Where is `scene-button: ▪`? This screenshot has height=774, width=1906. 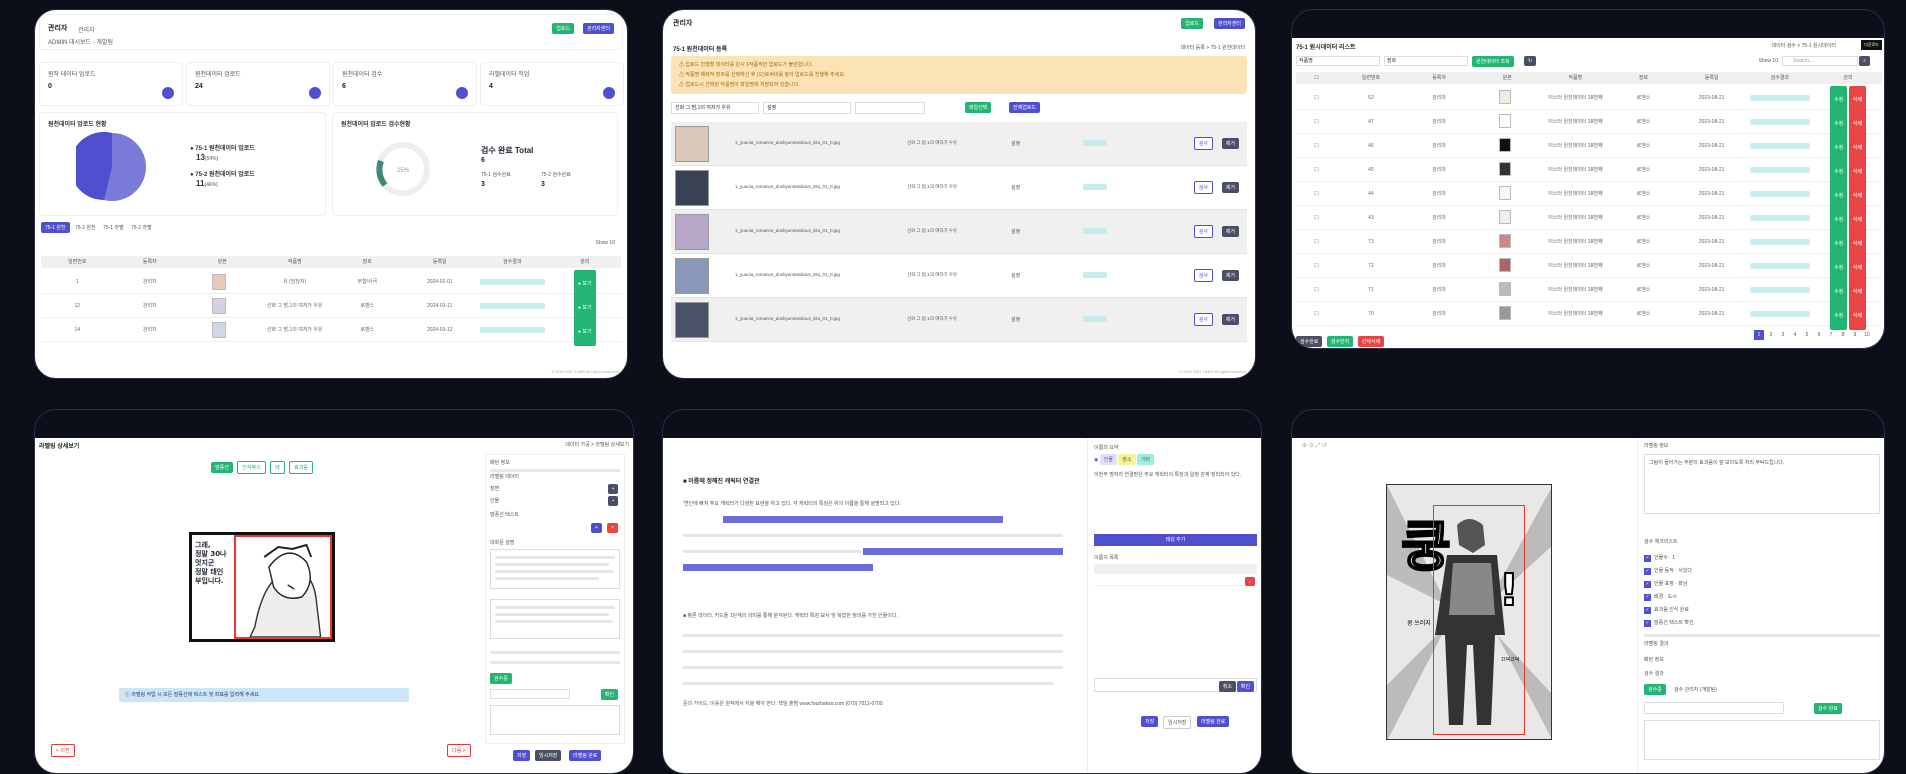 scene-button: ▪ is located at coordinates (613, 489).